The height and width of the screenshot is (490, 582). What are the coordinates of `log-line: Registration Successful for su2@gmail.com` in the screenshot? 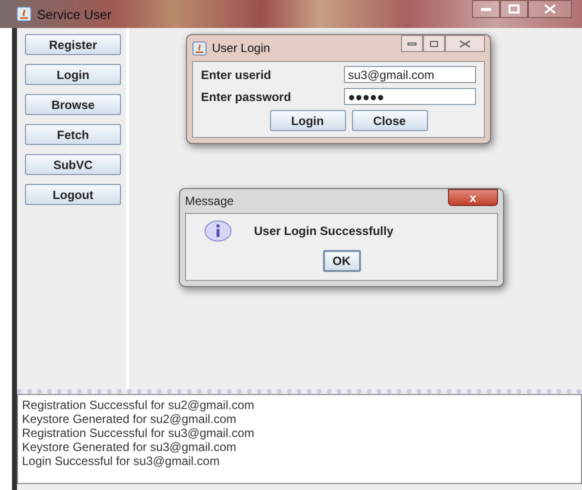 It's located at (139, 405).